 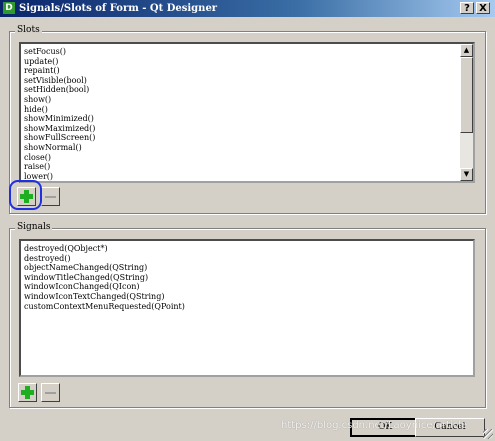 What do you see at coordinates (104, 259) in the screenshot?
I see `signal-list-item: destroyed()` at bounding box center [104, 259].